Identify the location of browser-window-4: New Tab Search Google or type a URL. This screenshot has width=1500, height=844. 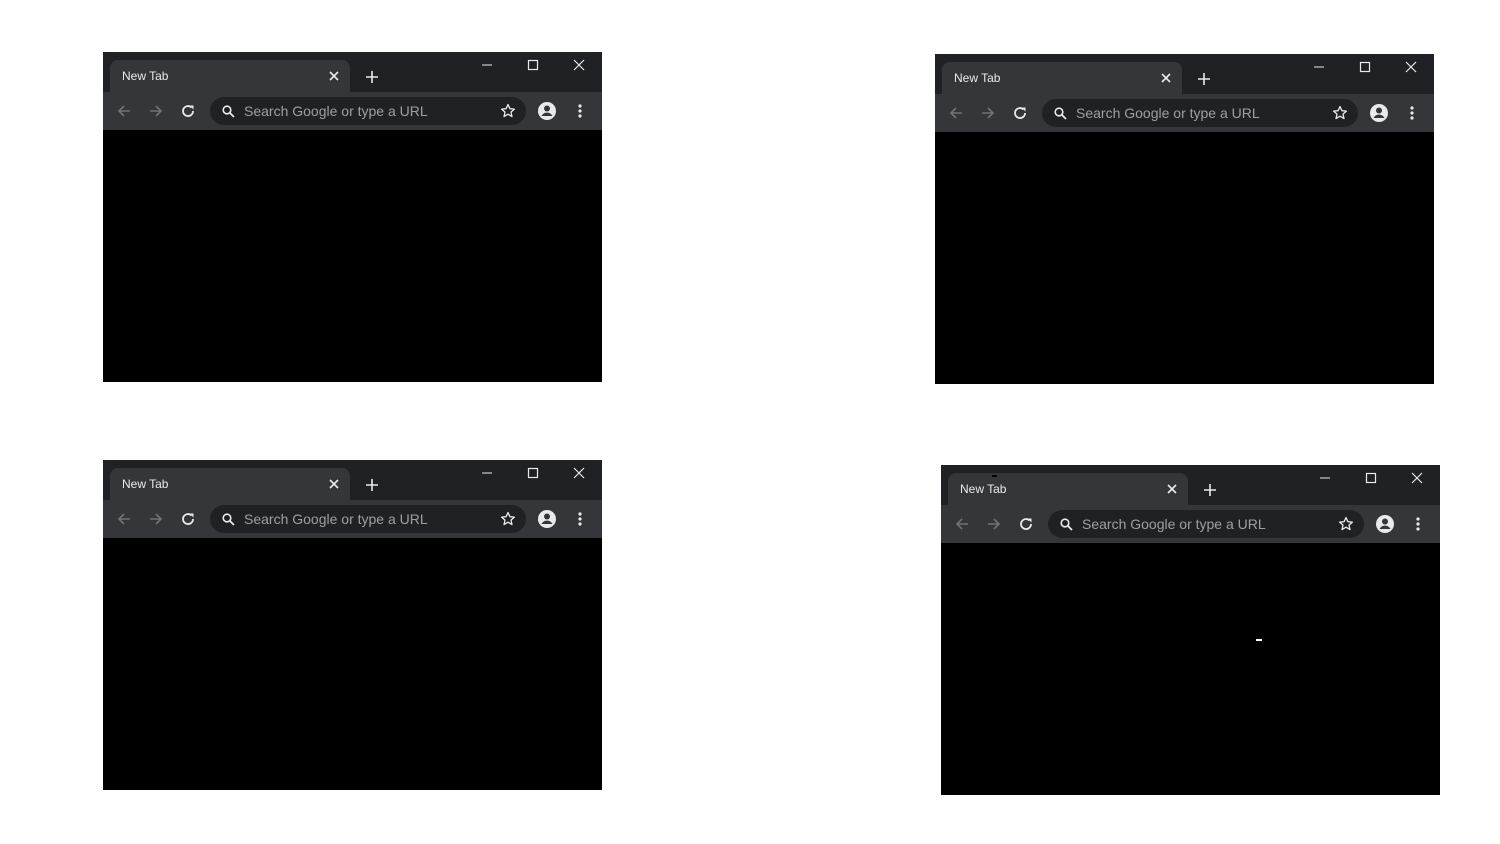
(1190, 630).